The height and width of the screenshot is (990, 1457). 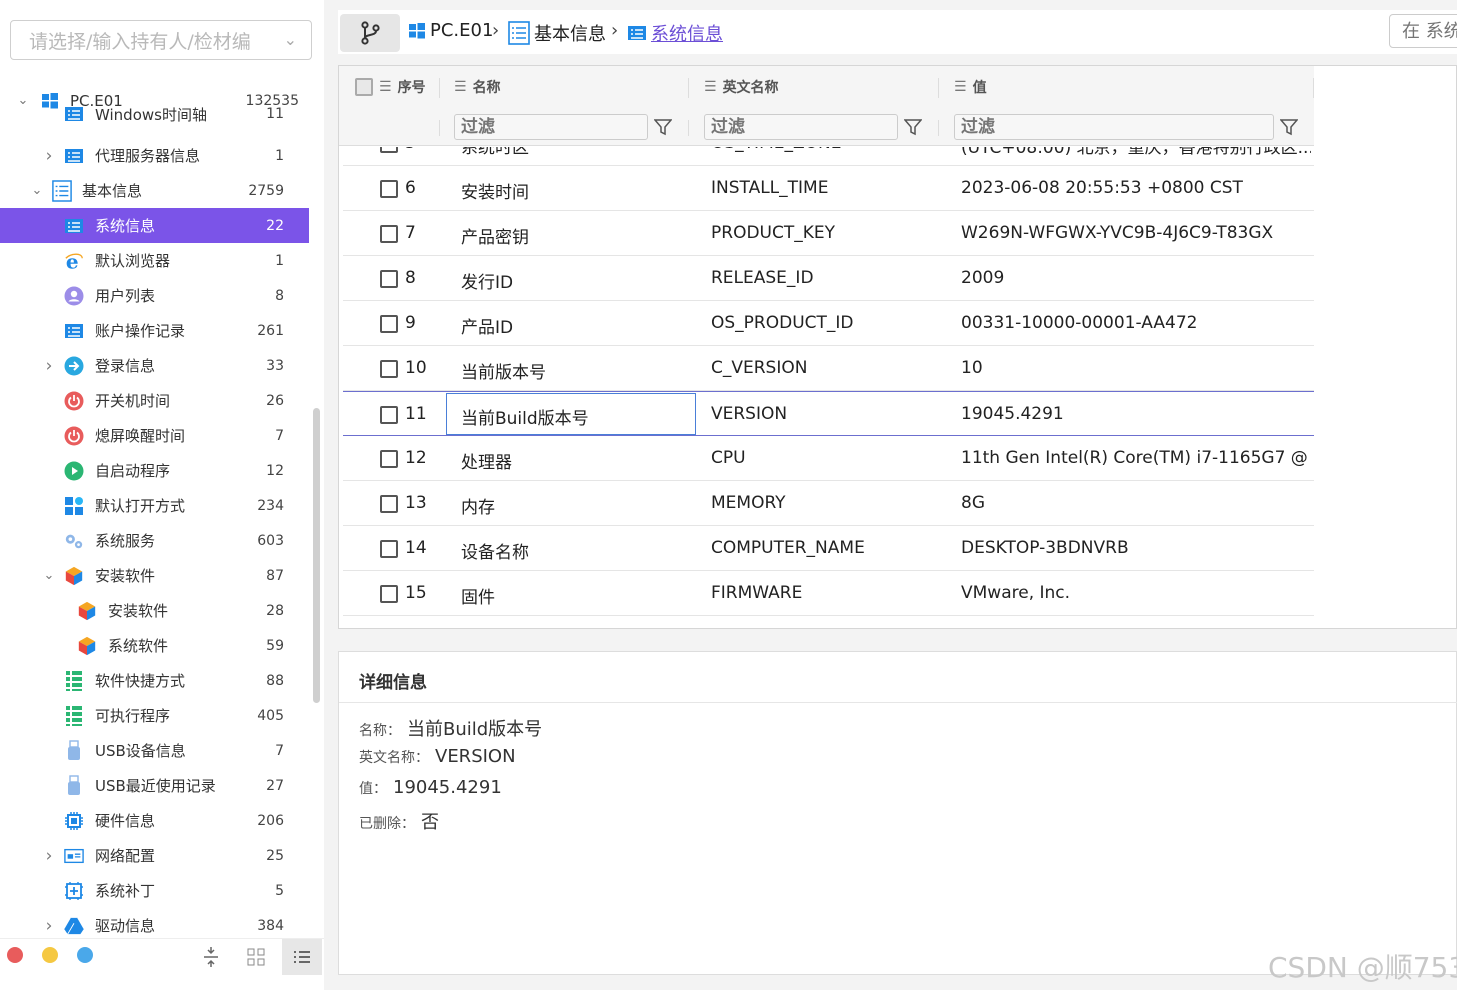 I want to click on cell-value: VMware, Inc., so click(x=1136, y=593).